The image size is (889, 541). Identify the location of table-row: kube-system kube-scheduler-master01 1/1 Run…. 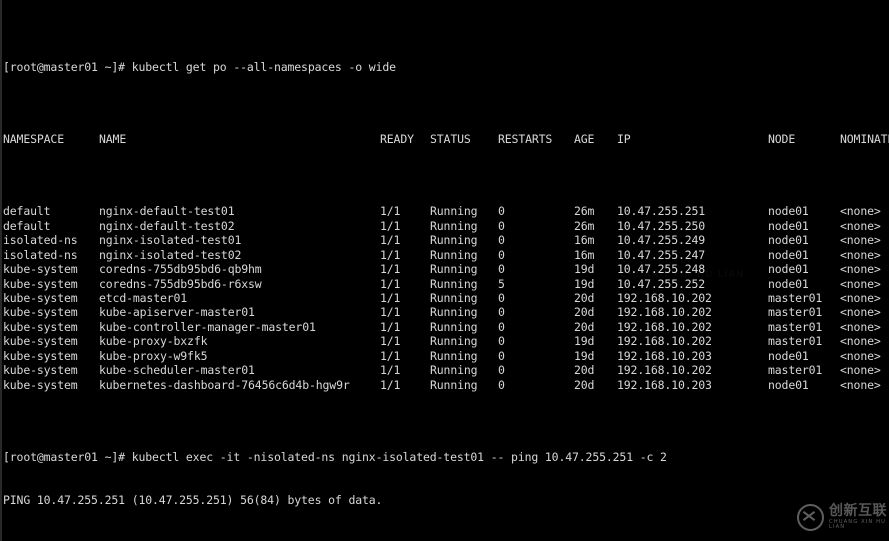
(446, 370).